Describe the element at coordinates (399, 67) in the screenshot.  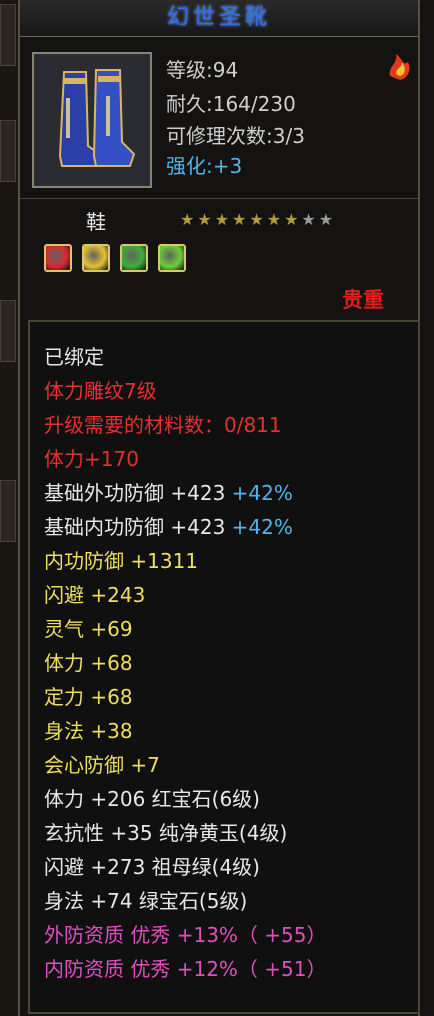
I see `flame-emblem-icon` at that location.